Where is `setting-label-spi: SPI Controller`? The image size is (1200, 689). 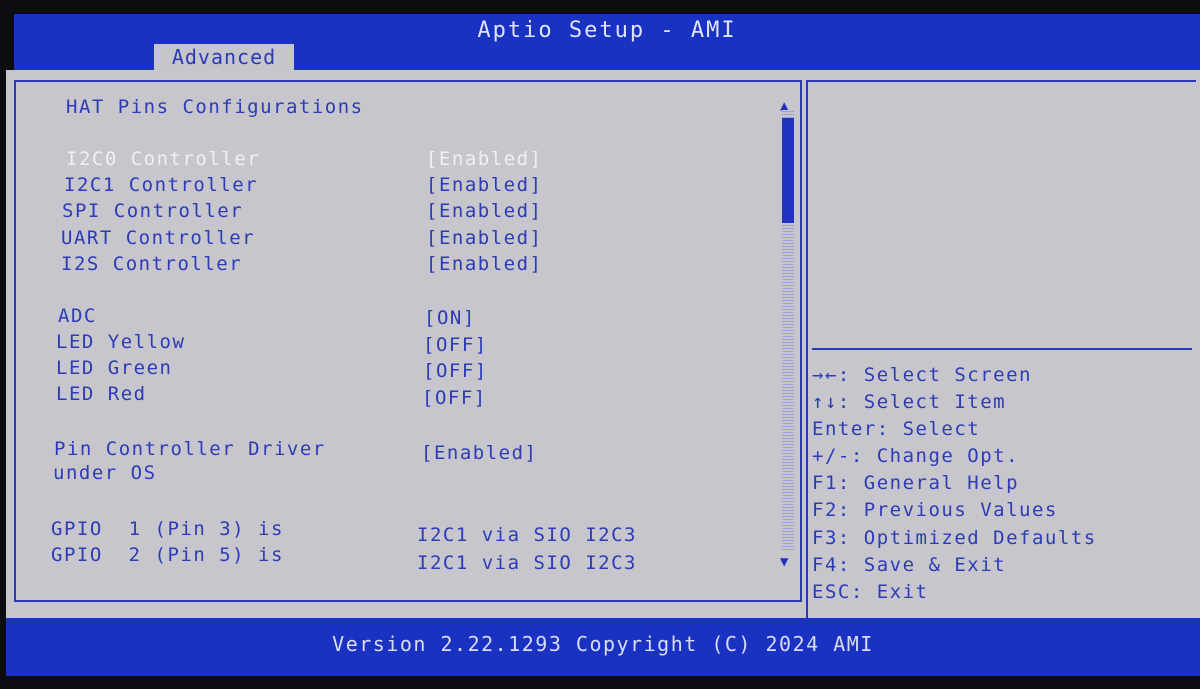
setting-label-spi: SPI Controller is located at coordinates (152, 211).